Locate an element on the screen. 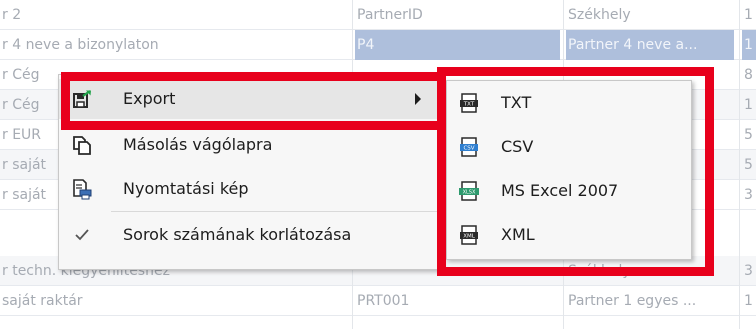 This screenshot has width=756, height=329. menu-item-limit-row-count: Sorok számának korlátozása is located at coordinates (250, 235).